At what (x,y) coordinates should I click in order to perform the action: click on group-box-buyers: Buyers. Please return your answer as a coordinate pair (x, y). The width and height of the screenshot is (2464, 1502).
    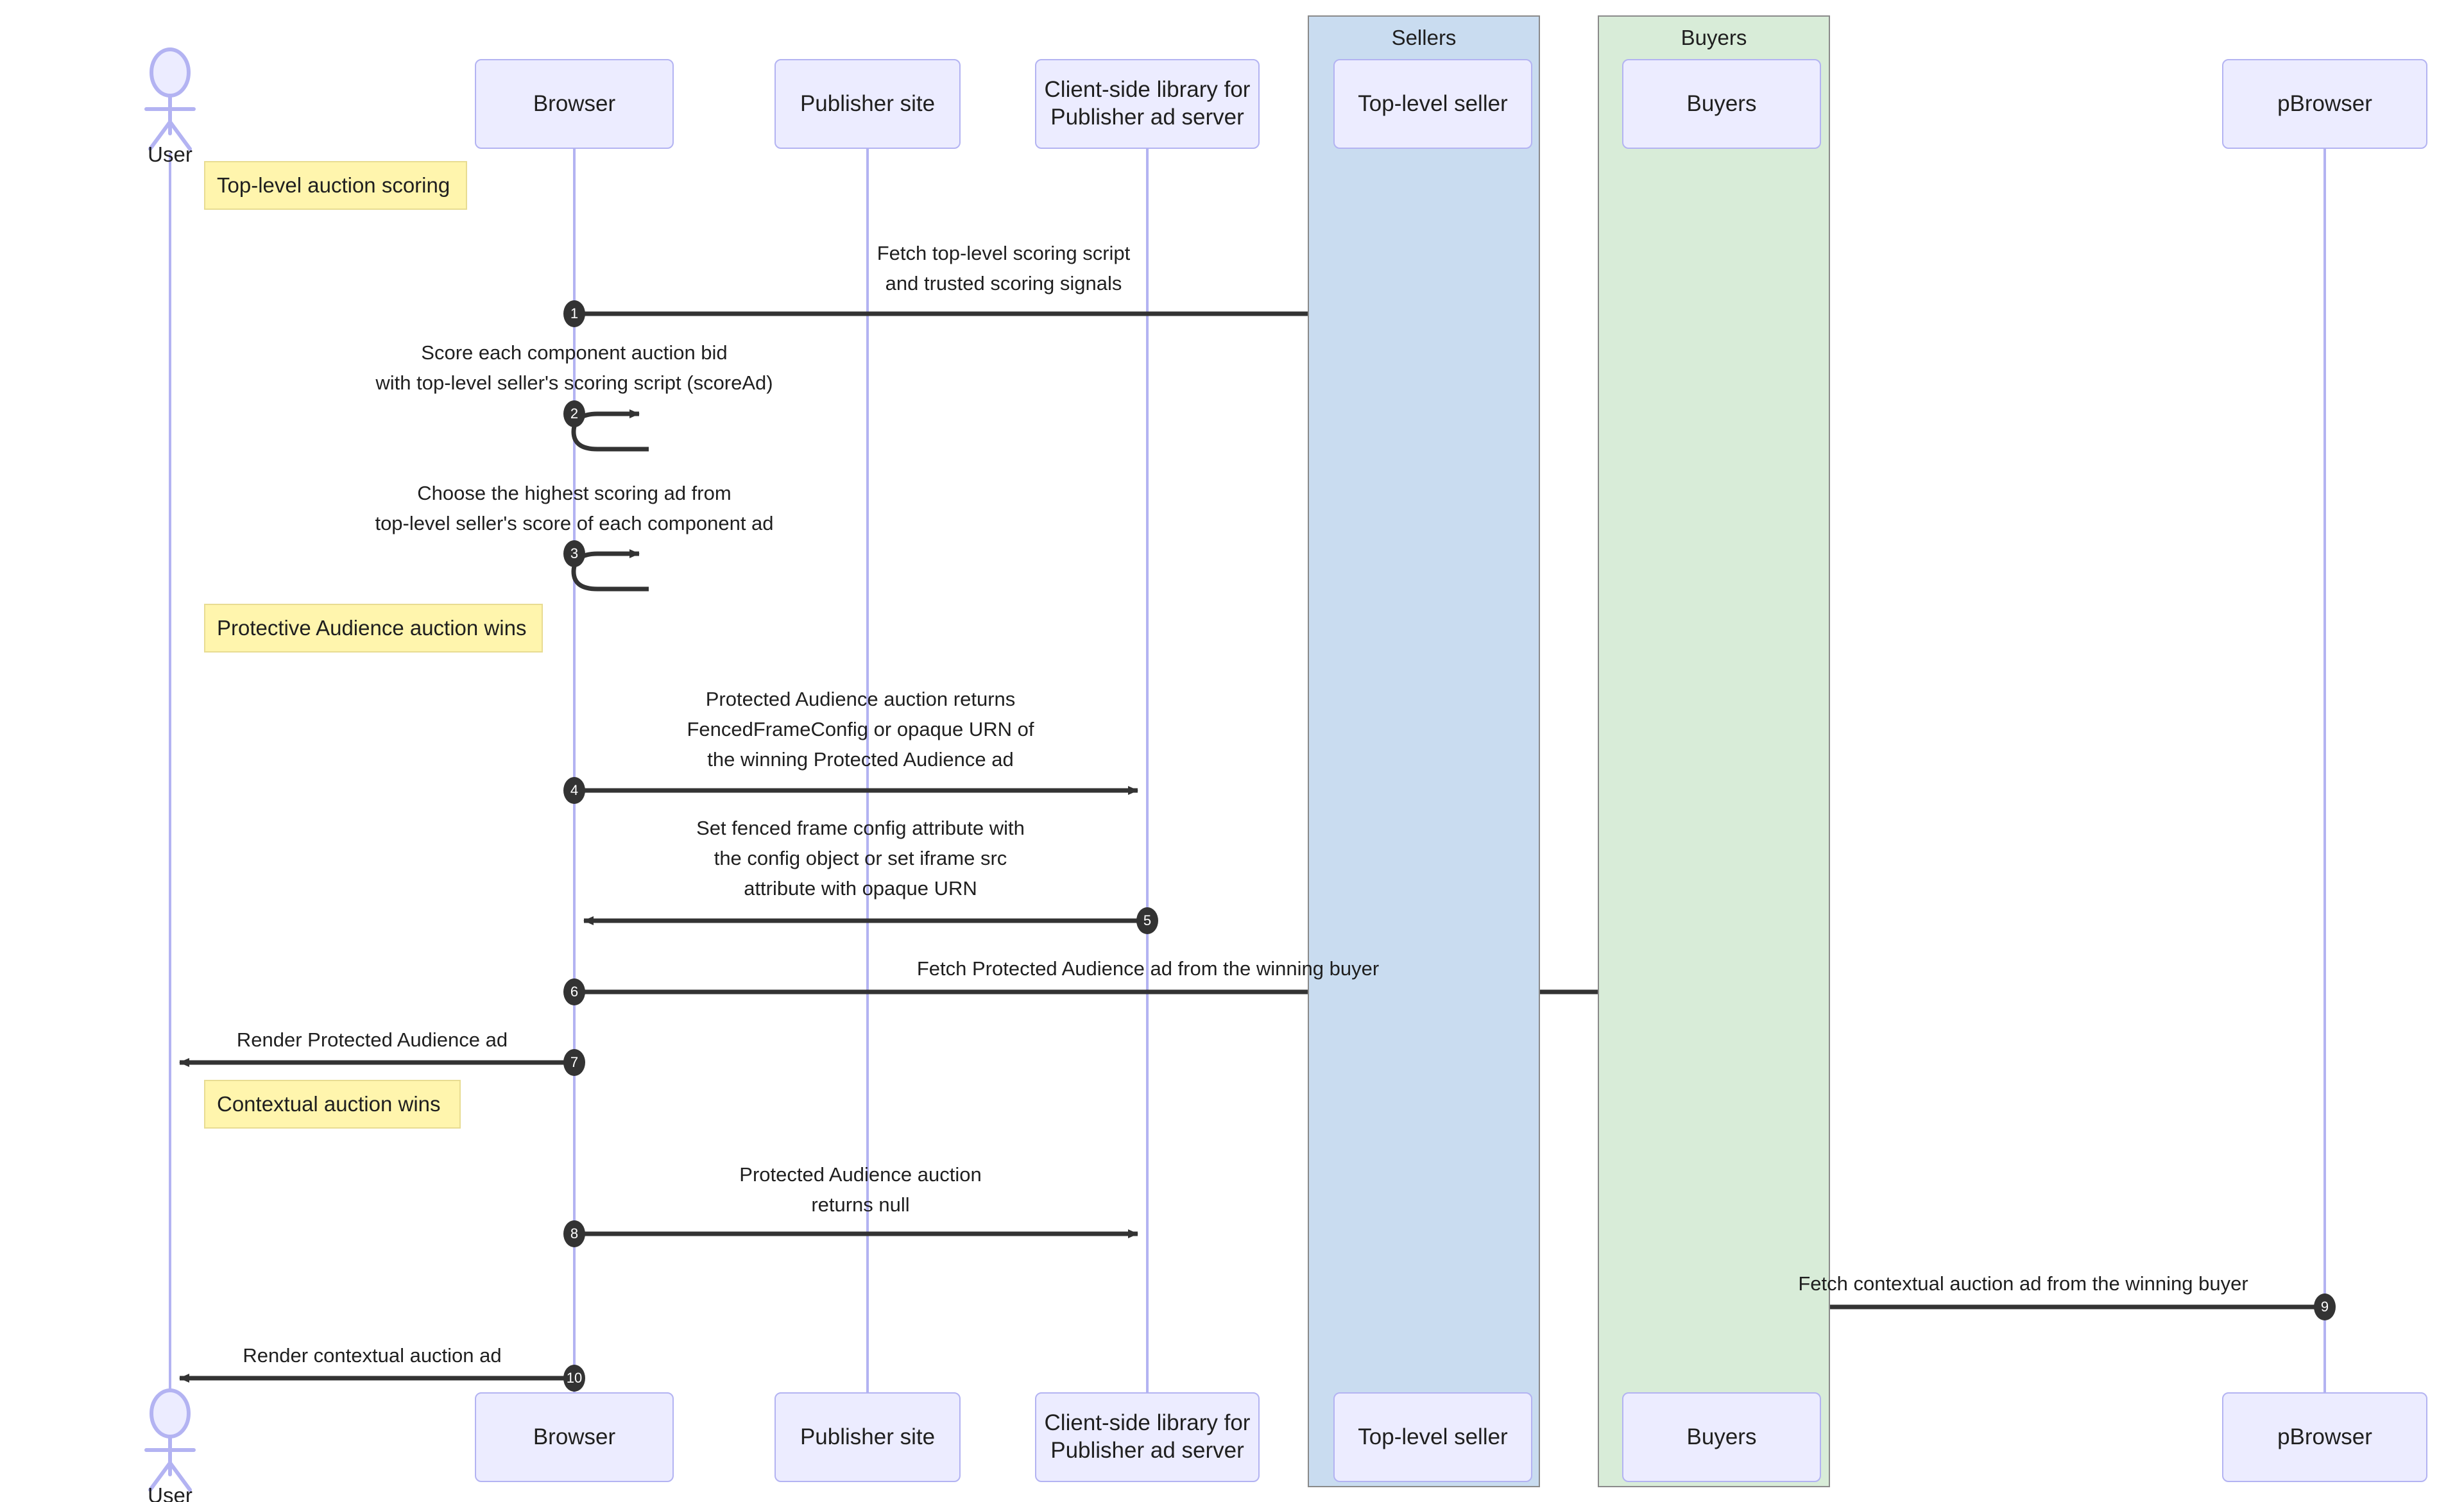
    Looking at the image, I should click on (1714, 751).